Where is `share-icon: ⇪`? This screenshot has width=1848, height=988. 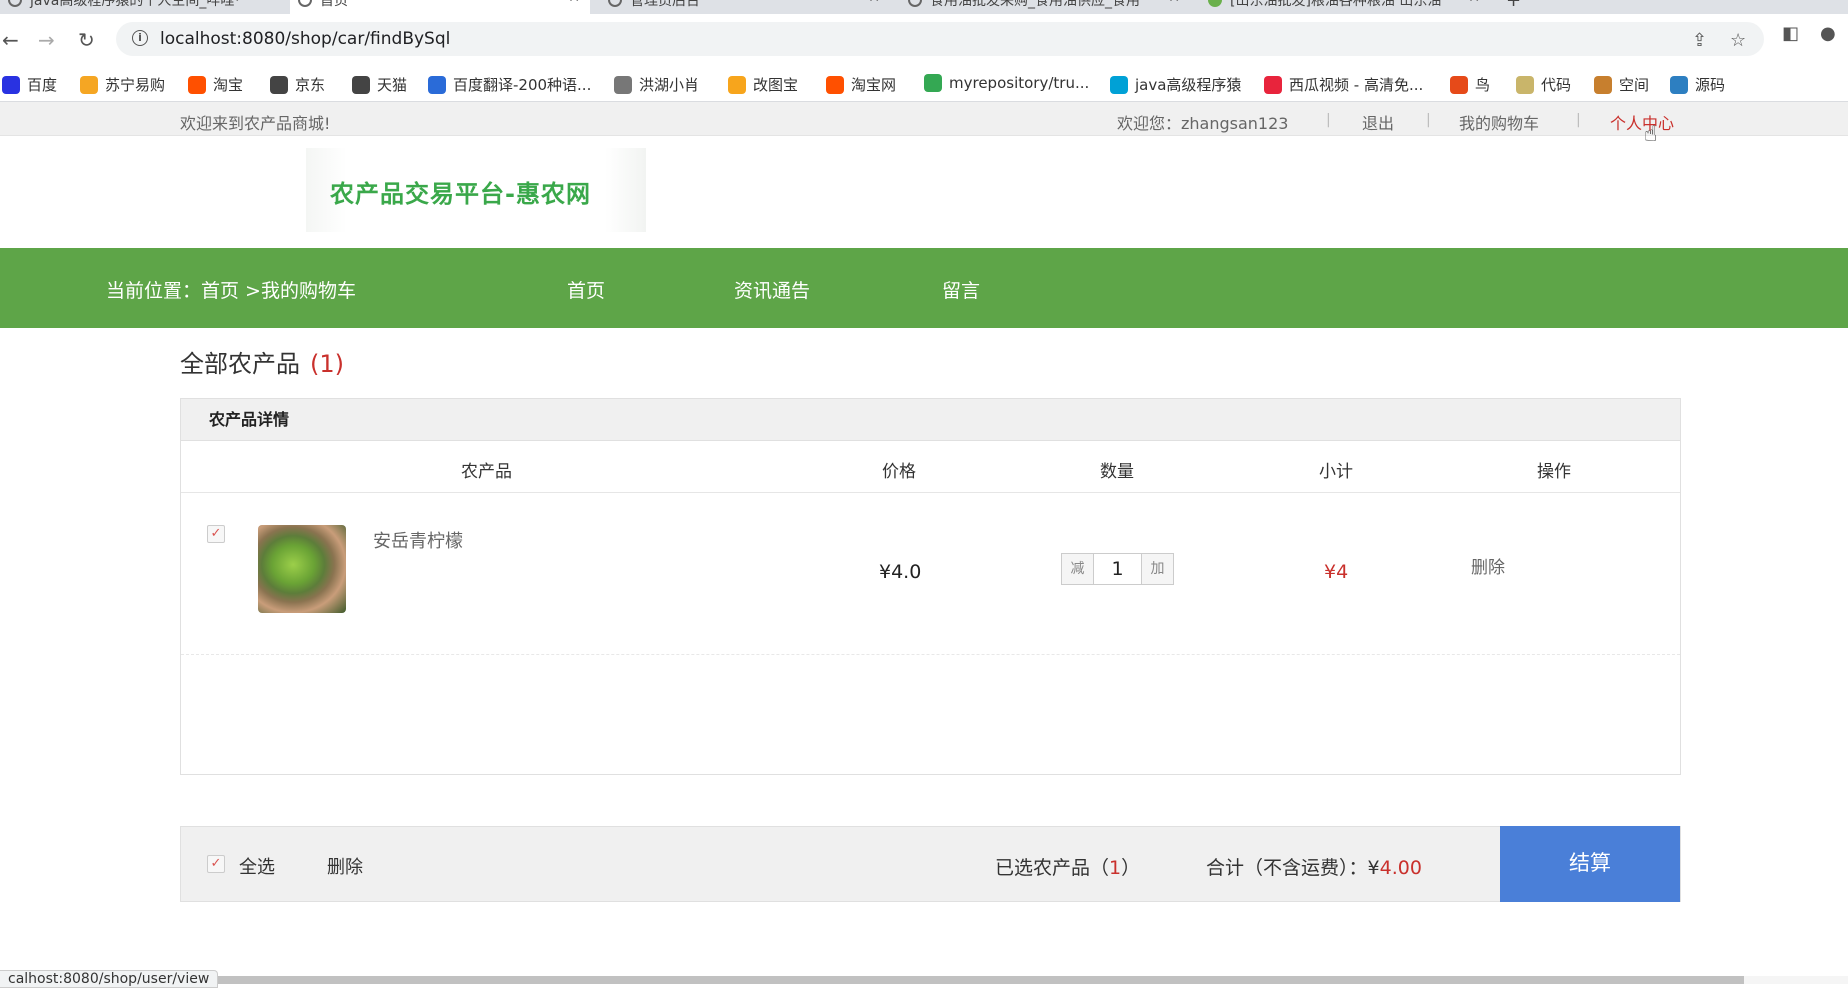 share-icon: ⇪ is located at coordinates (1699, 40).